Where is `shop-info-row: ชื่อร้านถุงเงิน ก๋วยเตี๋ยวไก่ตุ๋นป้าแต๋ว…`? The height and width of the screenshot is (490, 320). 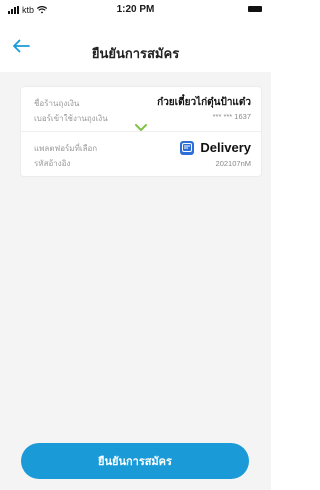
shop-info-row: ชื่อร้านถุงเงิน ก๋วยเตี๋ยวไก่ตุ๋นป้าแต๋ว… is located at coordinates (141, 109).